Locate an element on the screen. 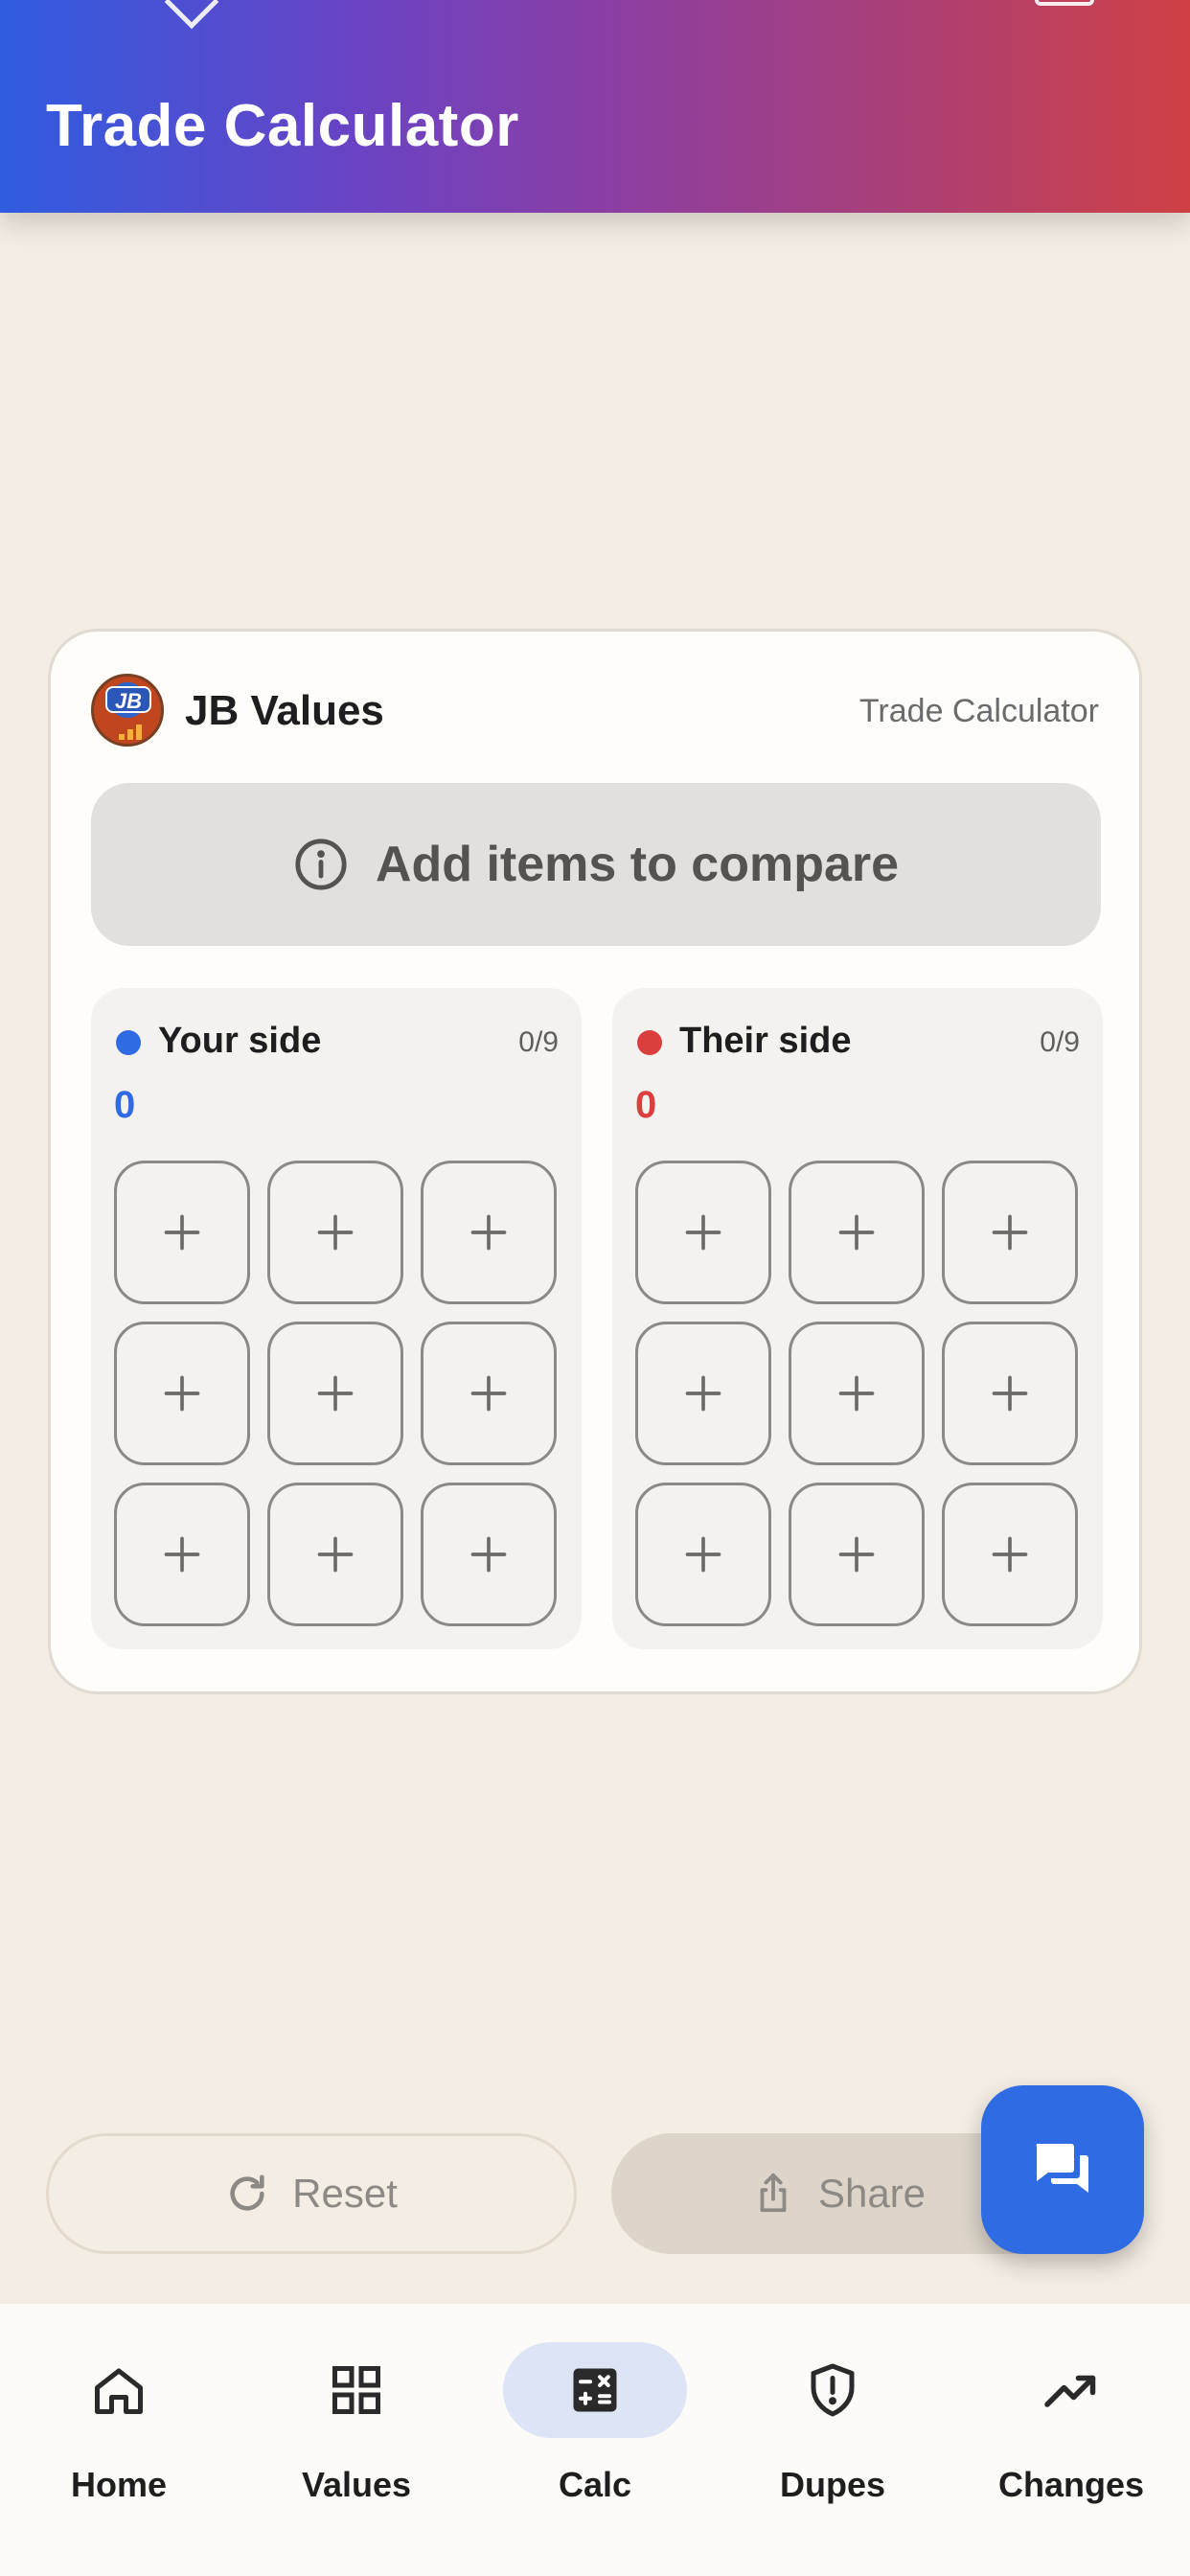  reset-label: Reset is located at coordinates (345, 2193).